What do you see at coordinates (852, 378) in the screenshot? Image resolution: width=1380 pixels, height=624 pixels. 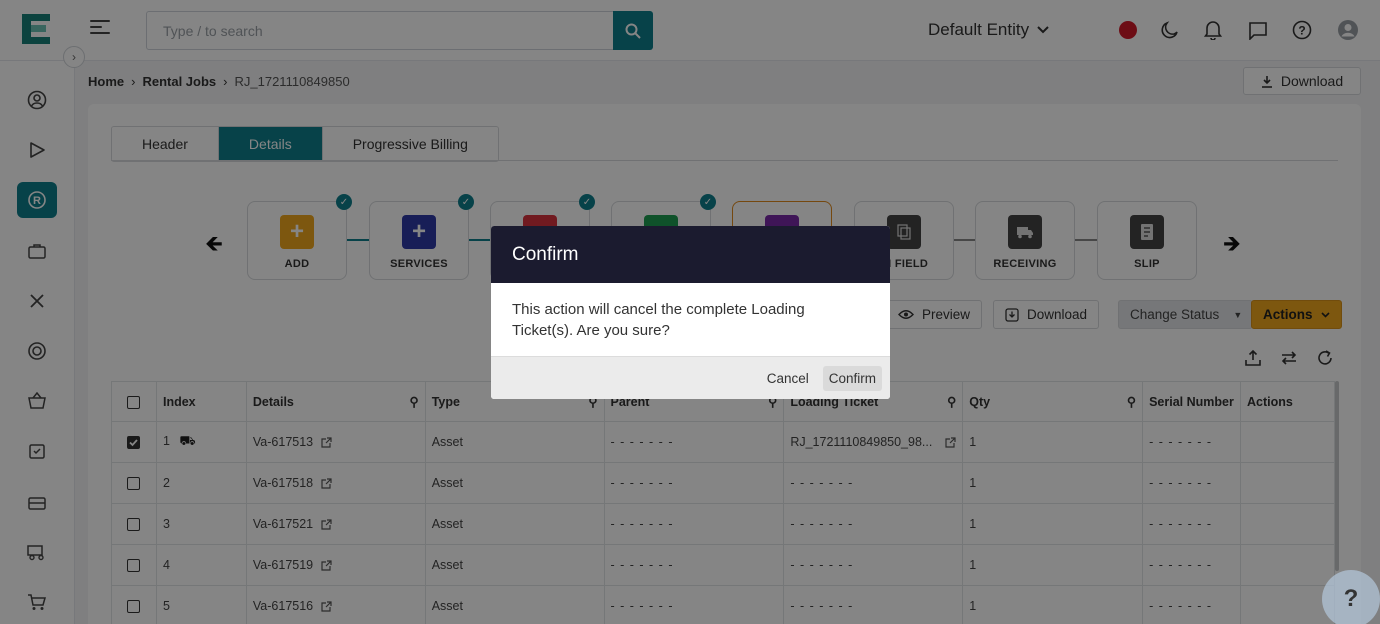 I see `confirm-button: Confirm` at bounding box center [852, 378].